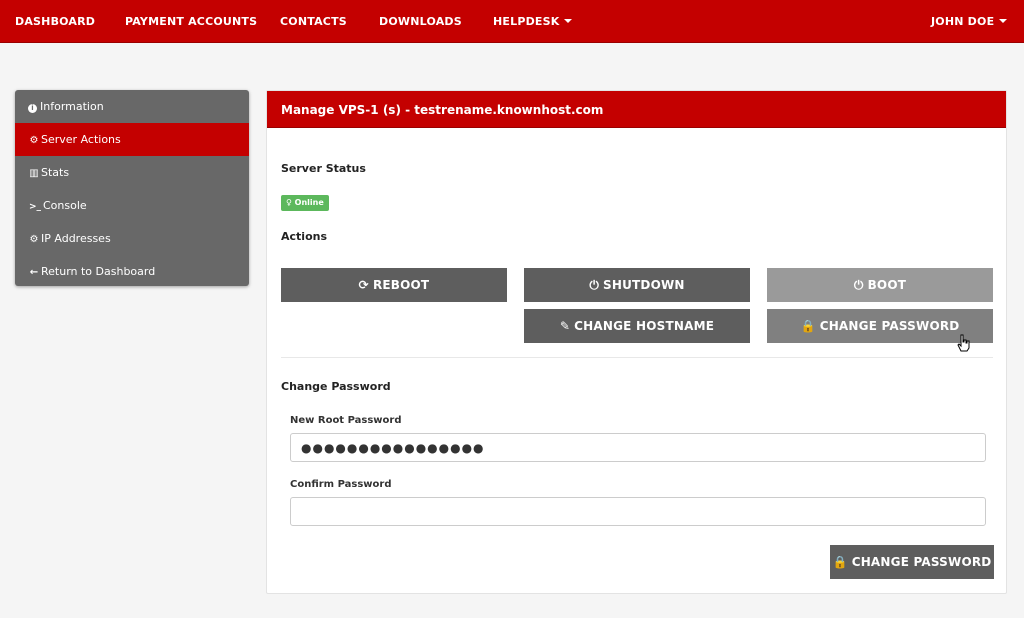 The image size is (1024, 618). I want to click on sidebar-item-label: Server Actions, so click(81, 139).